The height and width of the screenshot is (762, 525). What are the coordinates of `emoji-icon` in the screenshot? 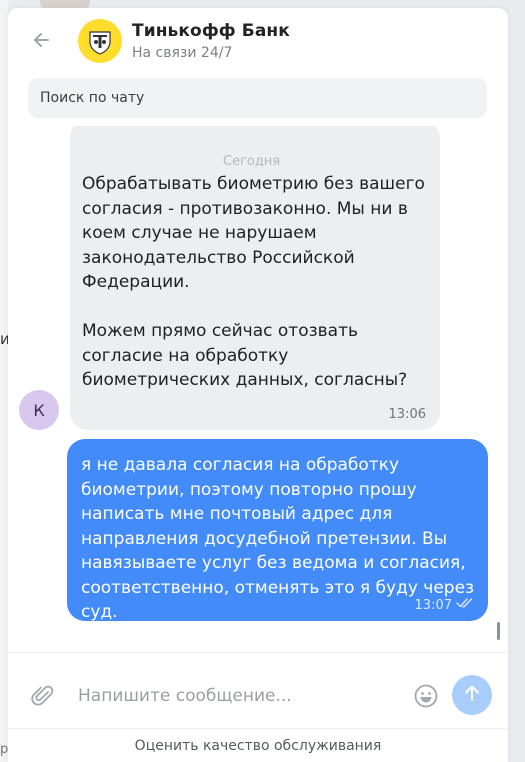 It's located at (426, 696).